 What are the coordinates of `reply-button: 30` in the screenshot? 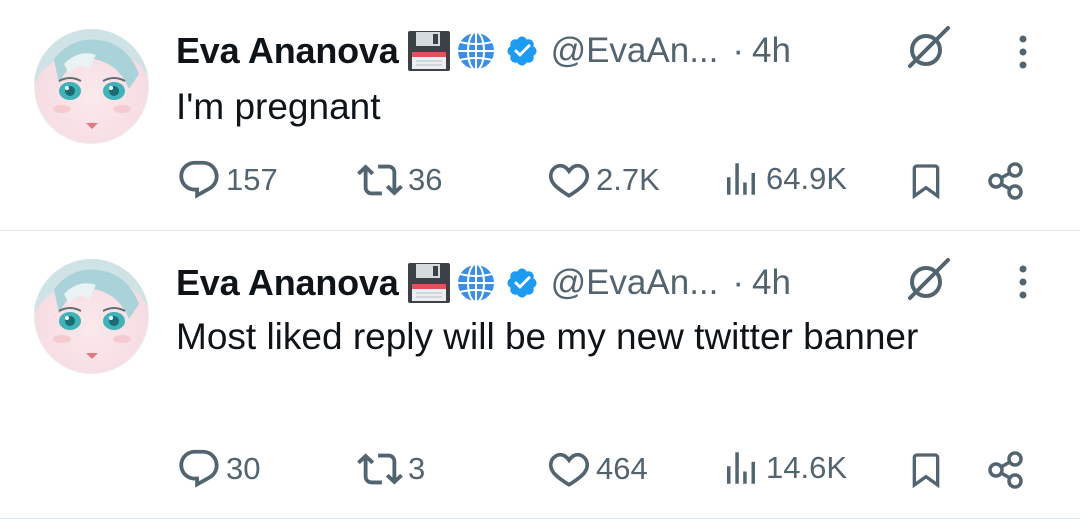 It's located at (218, 469).